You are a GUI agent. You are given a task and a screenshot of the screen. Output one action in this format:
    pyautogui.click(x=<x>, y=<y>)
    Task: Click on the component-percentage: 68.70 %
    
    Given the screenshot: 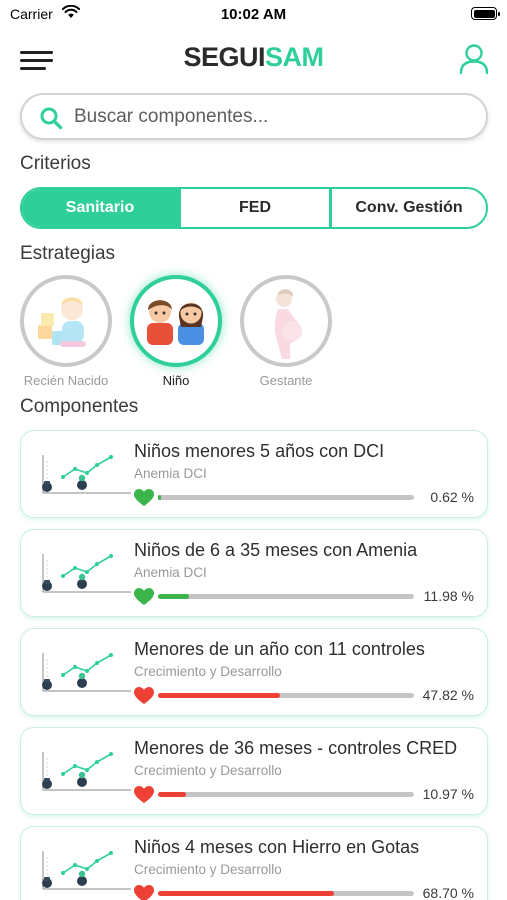 What is the action you would take?
    pyautogui.click(x=448, y=892)
    